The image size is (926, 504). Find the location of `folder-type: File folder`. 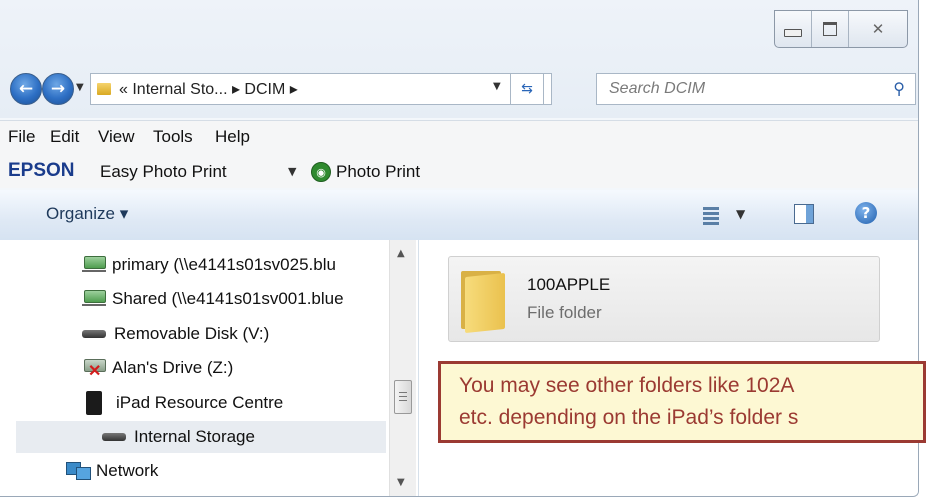

folder-type: File folder is located at coordinates (564, 312).